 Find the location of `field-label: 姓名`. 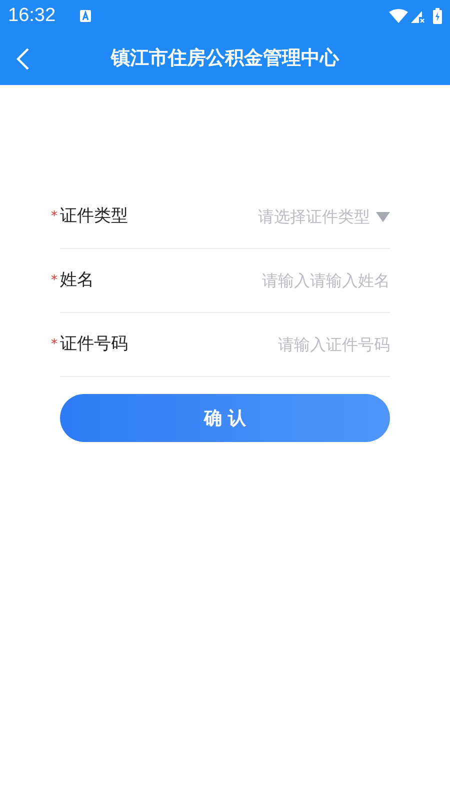

field-label: 姓名 is located at coordinates (77, 280).